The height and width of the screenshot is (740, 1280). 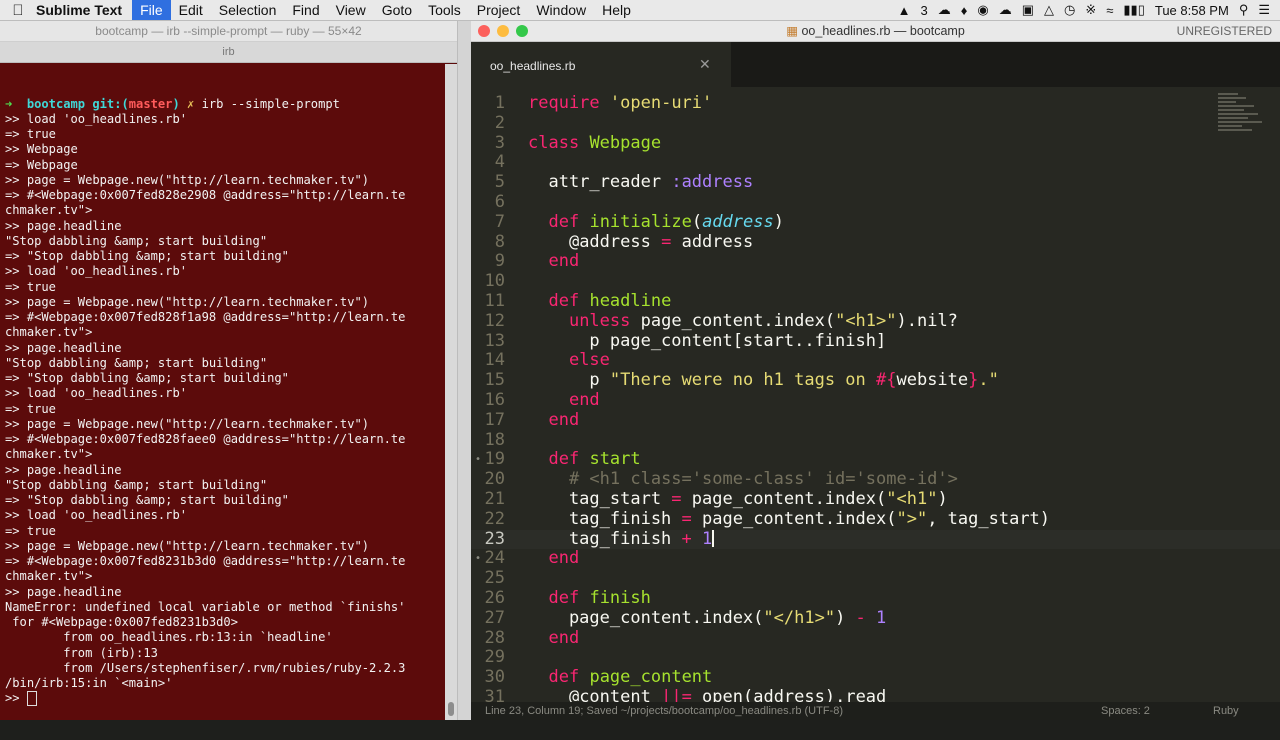 What do you see at coordinates (875, 301) in the screenshot?
I see `code-line: 11 def headline` at bounding box center [875, 301].